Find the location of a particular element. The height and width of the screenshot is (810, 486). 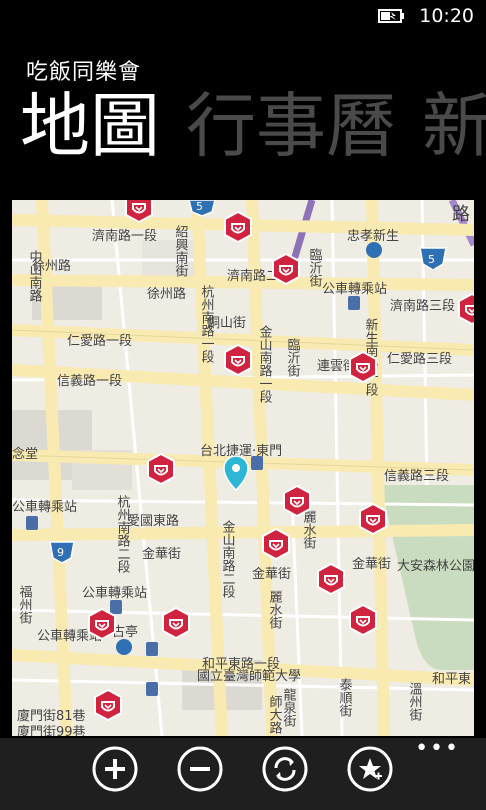

map-label: 信義路一段 is located at coordinates (89, 381).